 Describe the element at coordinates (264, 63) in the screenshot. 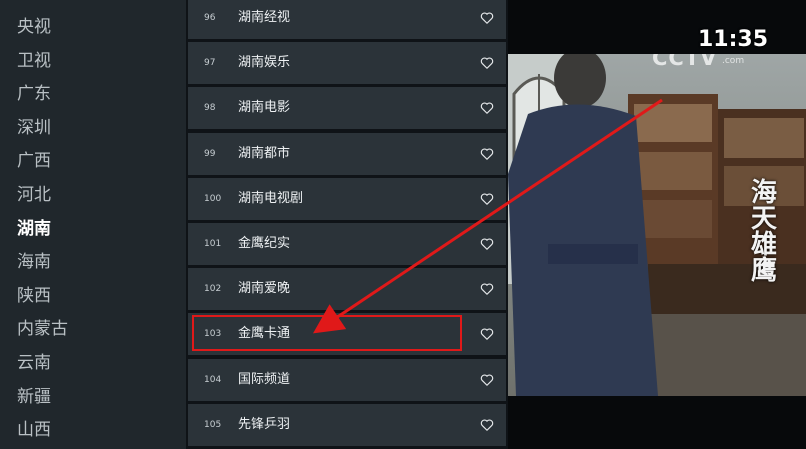

I see `channel-name: 湖南娱乐` at that location.